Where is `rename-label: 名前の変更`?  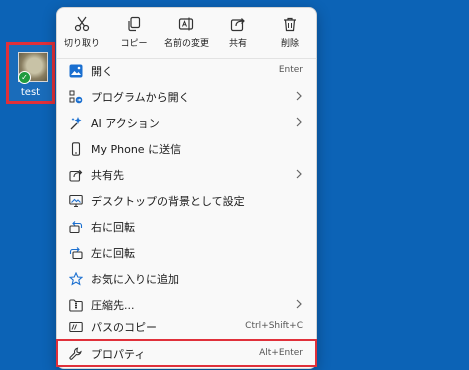 rename-label: 名前の変更 is located at coordinates (187, 44).